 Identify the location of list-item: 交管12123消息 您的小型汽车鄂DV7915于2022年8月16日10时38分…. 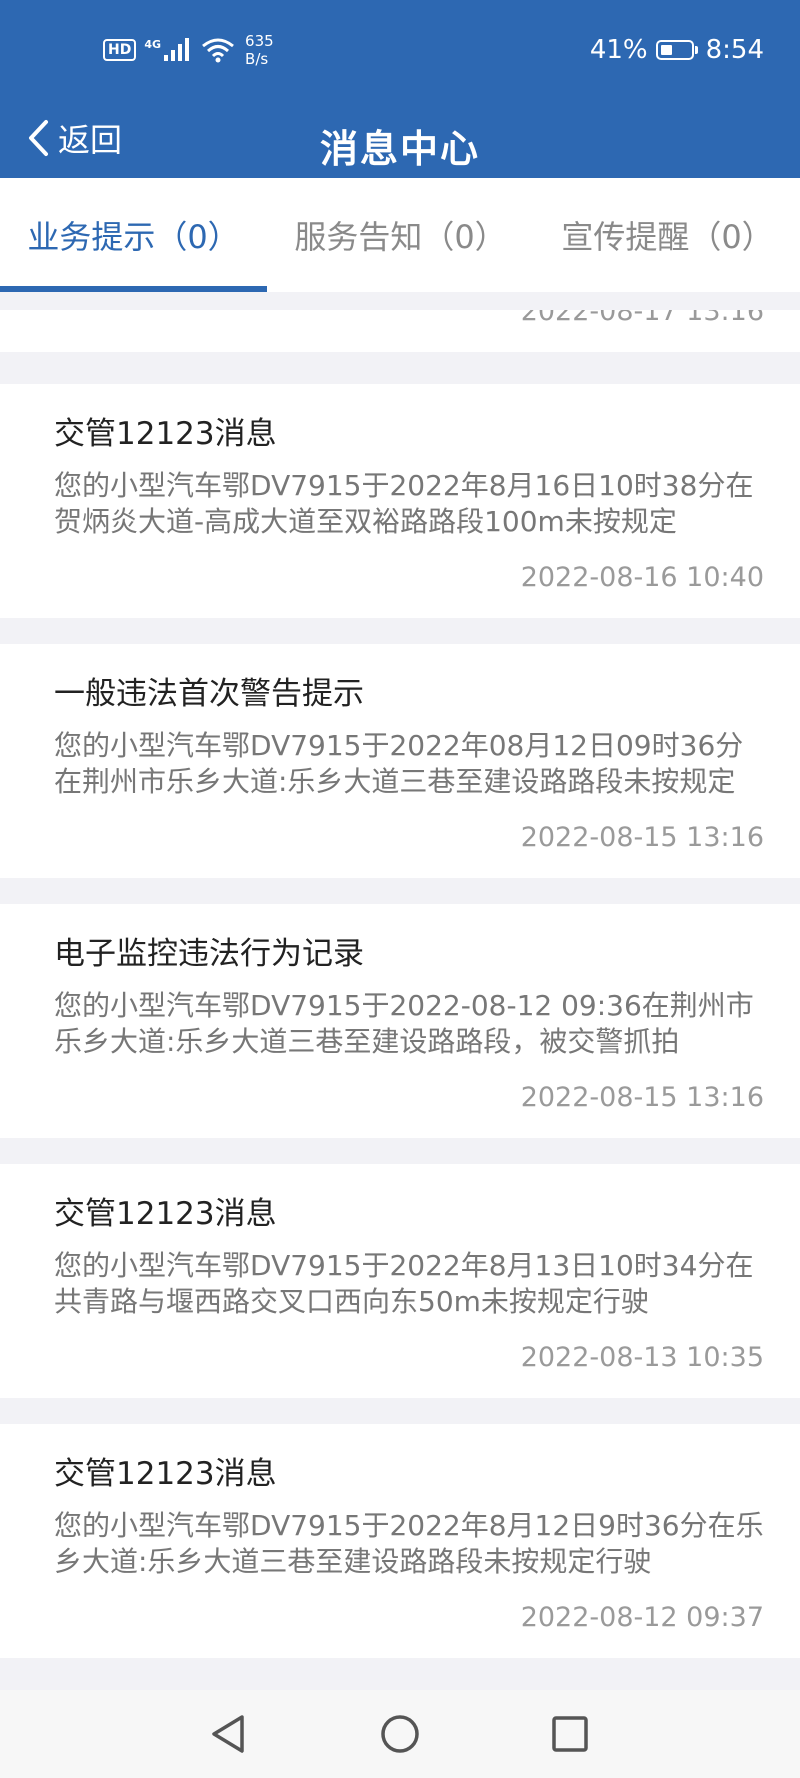
(400, 501).